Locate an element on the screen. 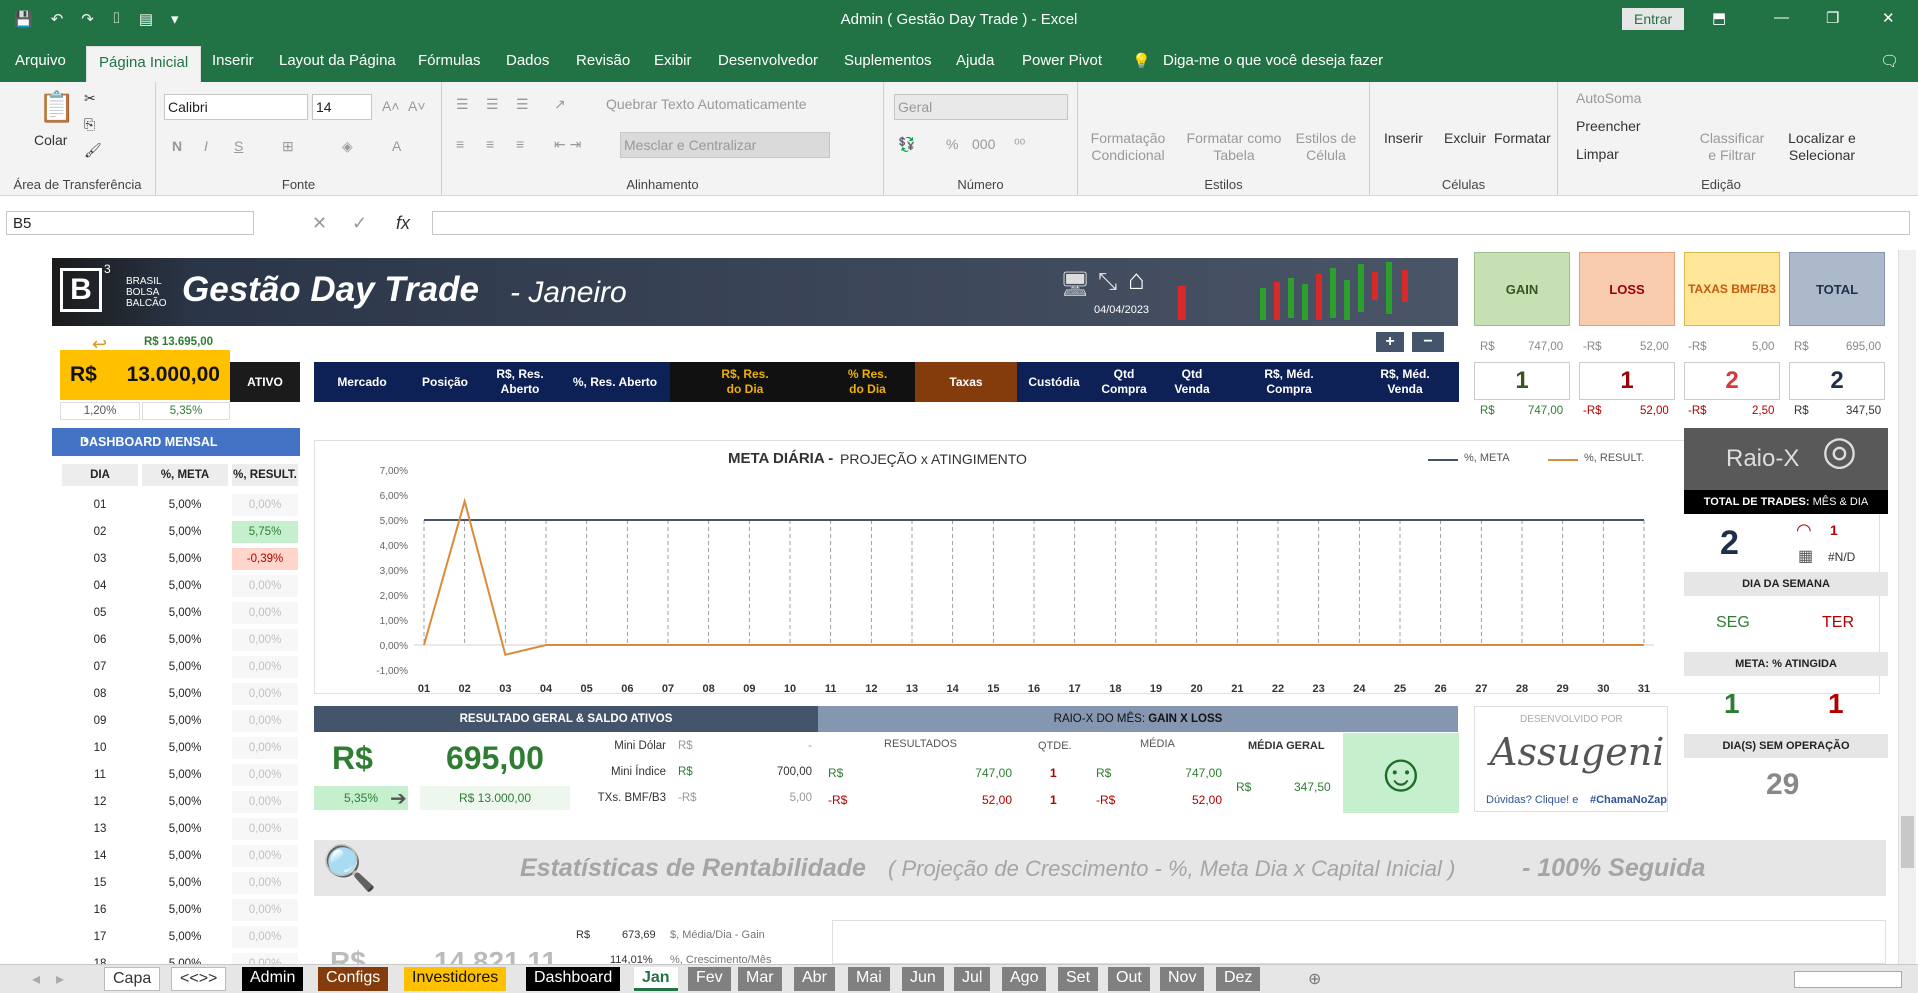 This screenshot has width=1918, height=993. vertical-scrollbar is located at coordinates (1907, 607).